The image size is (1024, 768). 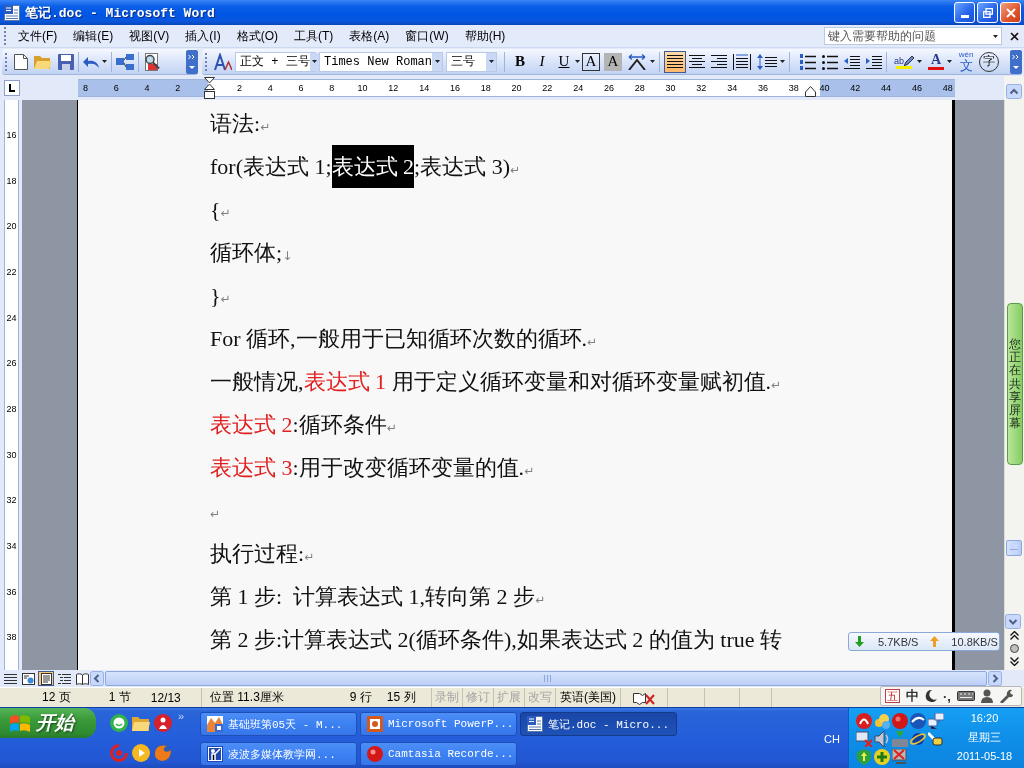 I want to click on play-icon, so click(x=141, y=753).